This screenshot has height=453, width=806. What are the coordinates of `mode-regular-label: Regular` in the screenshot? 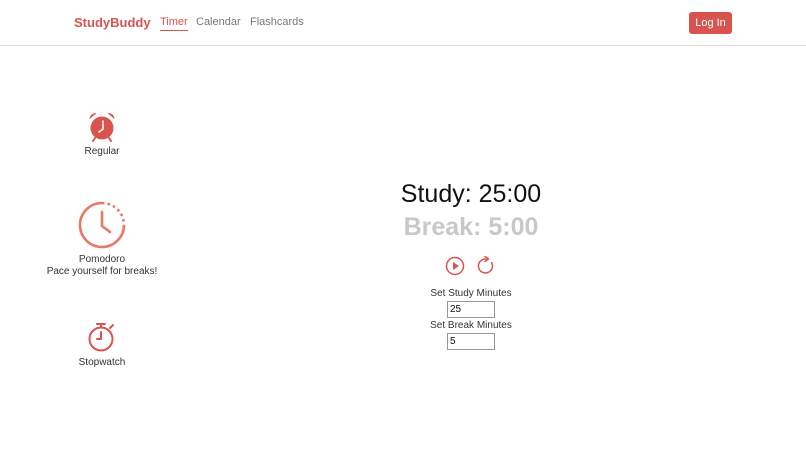 It's located at (102, 151).